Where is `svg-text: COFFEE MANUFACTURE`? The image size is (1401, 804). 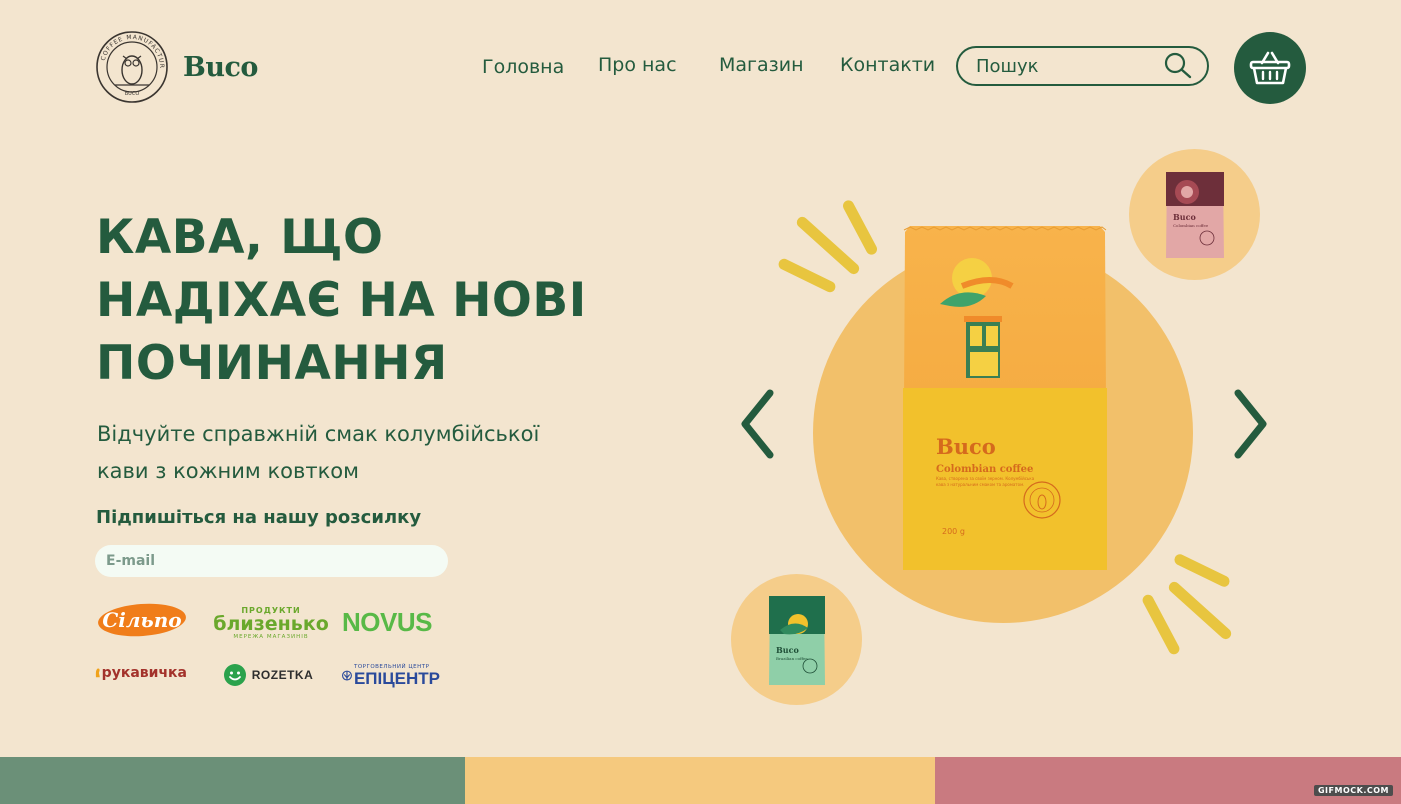 svg-text: COFFEE MANUFACTURE is located at coordinates (130, 49).